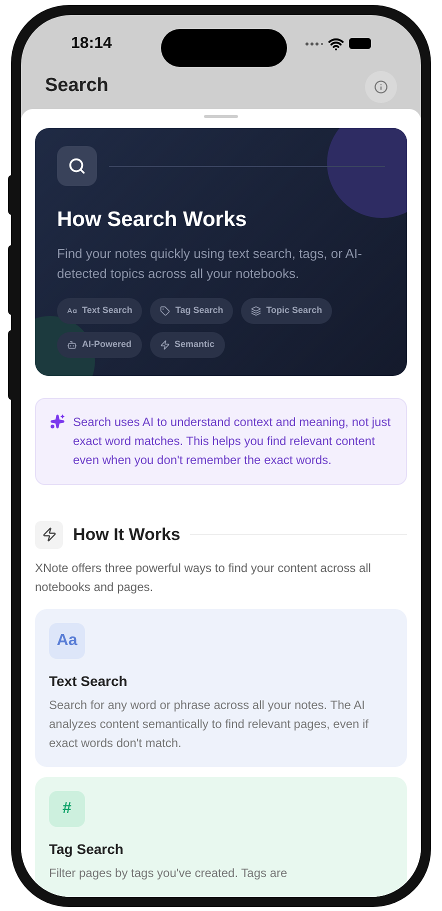  I want to click on feature-chip: Semantic, so click(187, 345).